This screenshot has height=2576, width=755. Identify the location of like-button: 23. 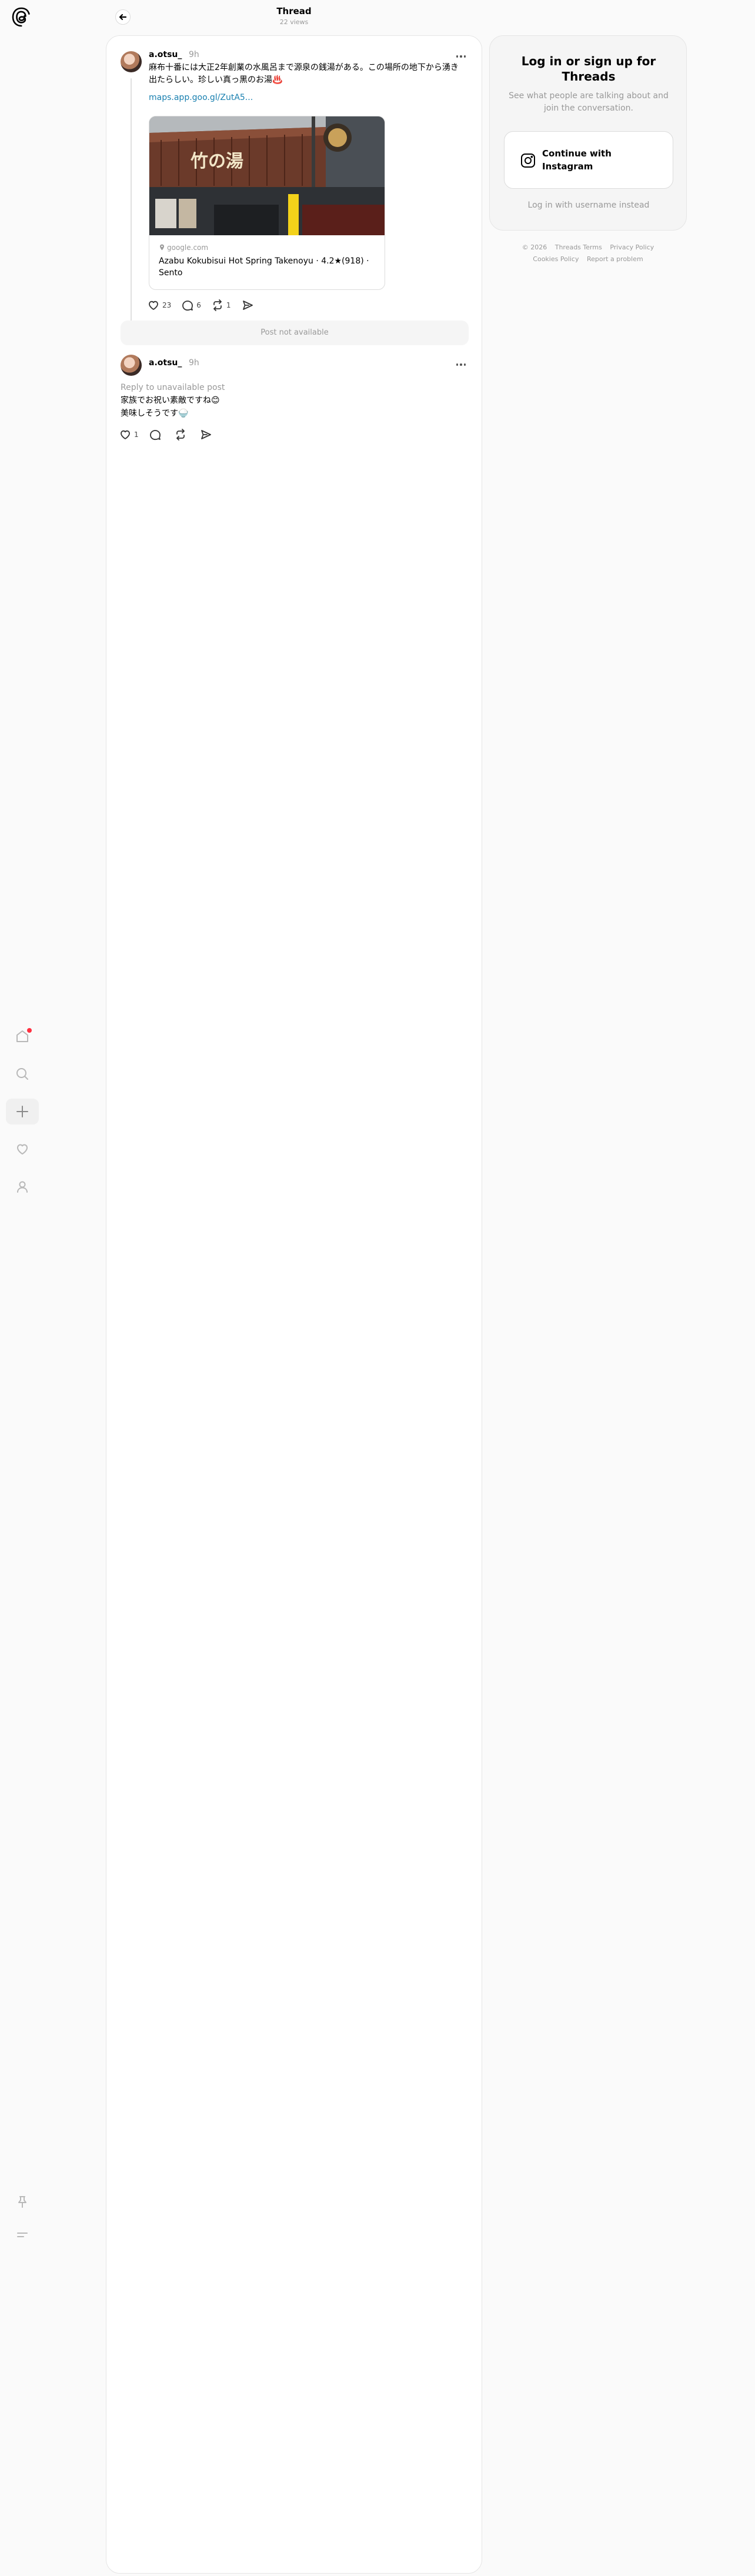
(159, 305).